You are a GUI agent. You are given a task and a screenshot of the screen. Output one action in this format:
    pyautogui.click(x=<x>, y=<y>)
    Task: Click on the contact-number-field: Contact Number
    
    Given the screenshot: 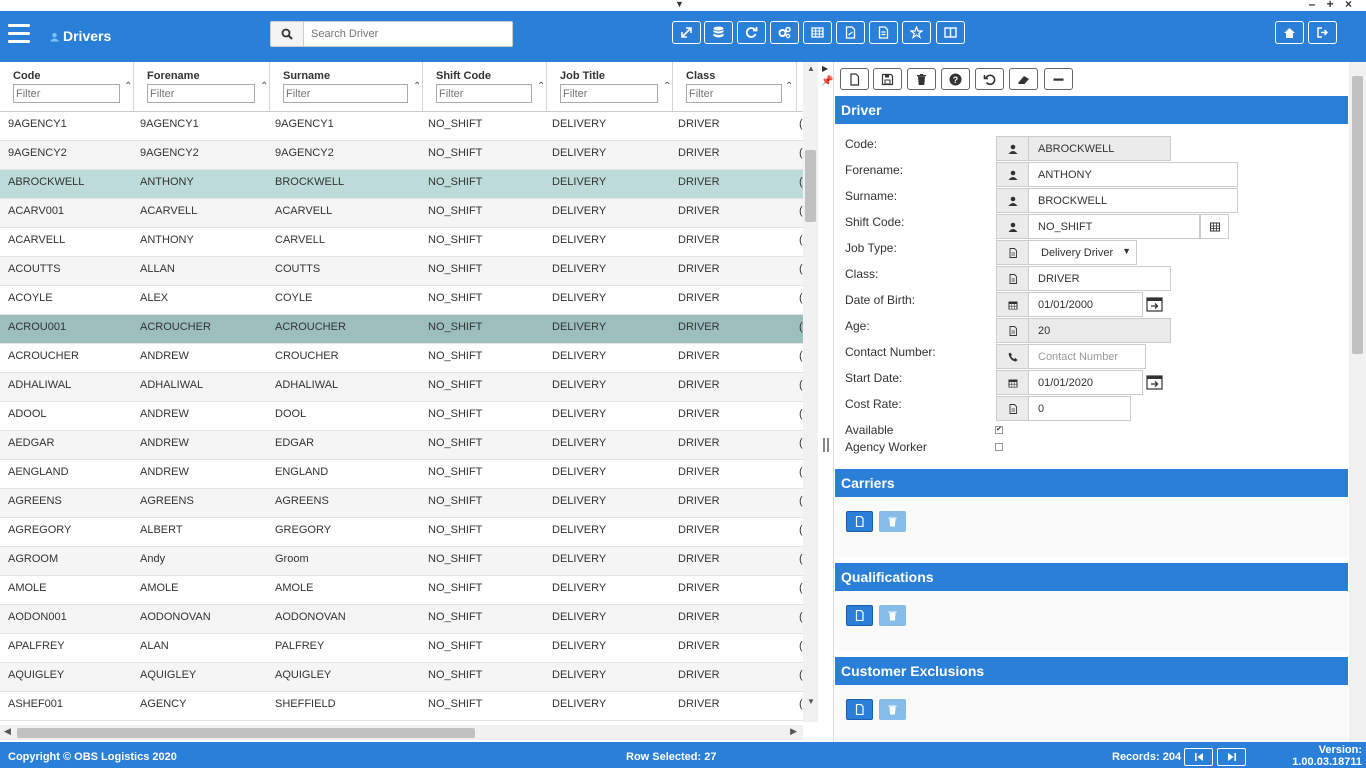 What is the action you would take?
    pyautogui.click(x=1087, y=356)
    